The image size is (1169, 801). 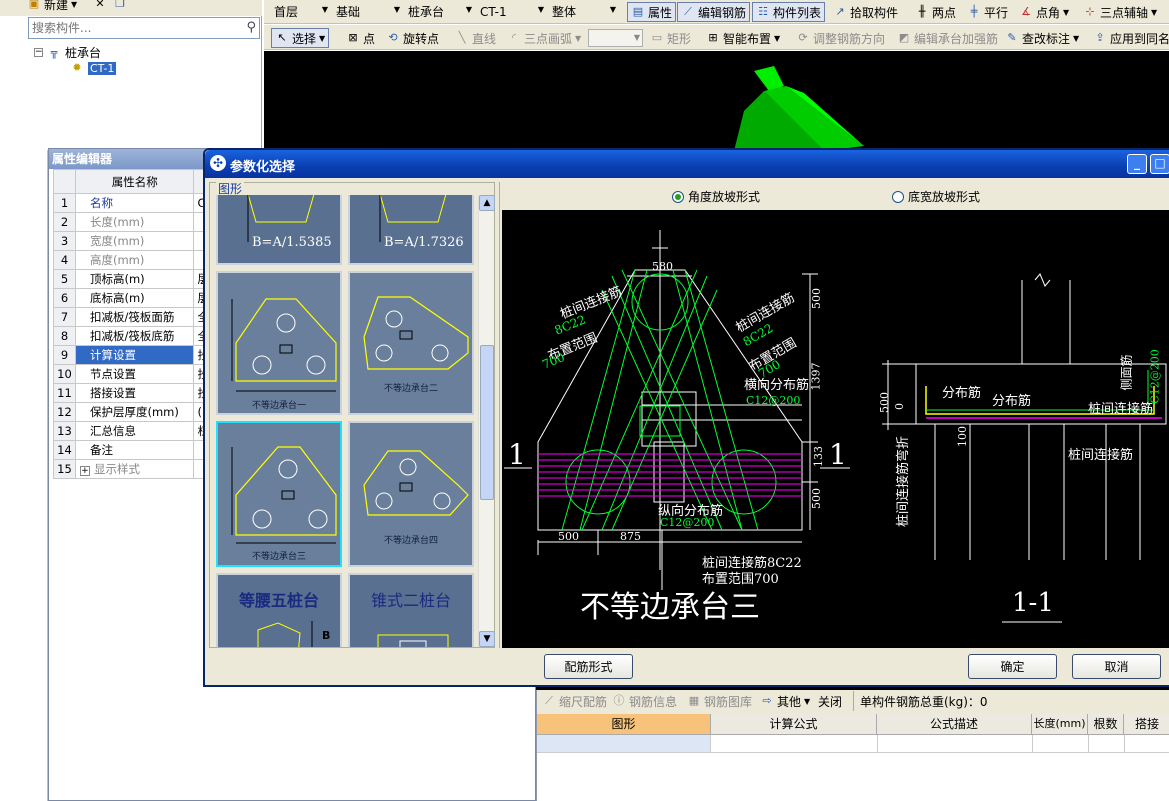 What do you see at coordinates (133, 431) in the screenshot?
I see `property-row: 13汇总信息杠` at bounding box center [133, 431].